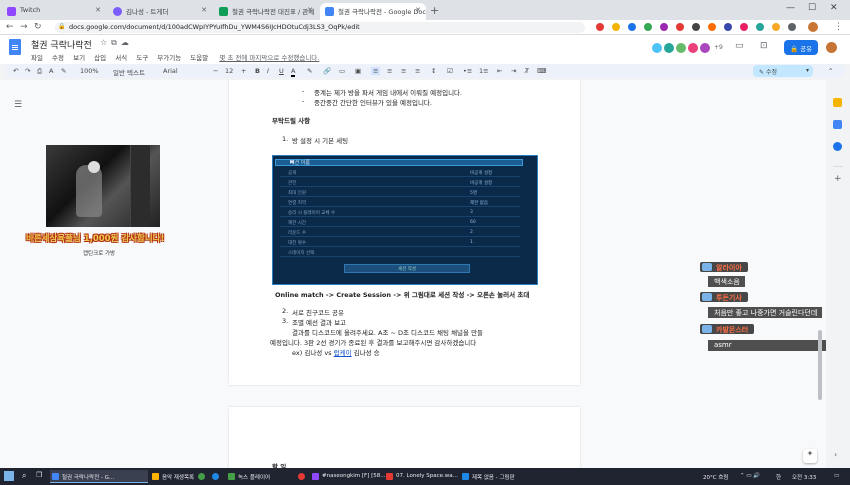 This screenshot has height=485, width=850. I want to click on image-icon: ▣, so click(358, 71).